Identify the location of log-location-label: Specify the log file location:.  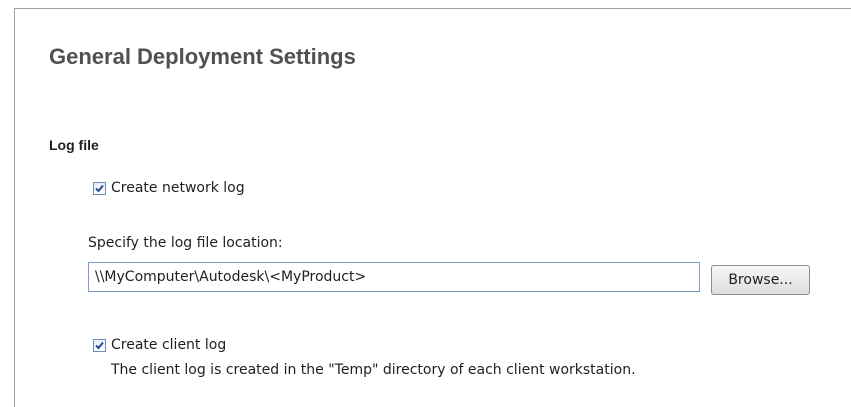
(185, 243).